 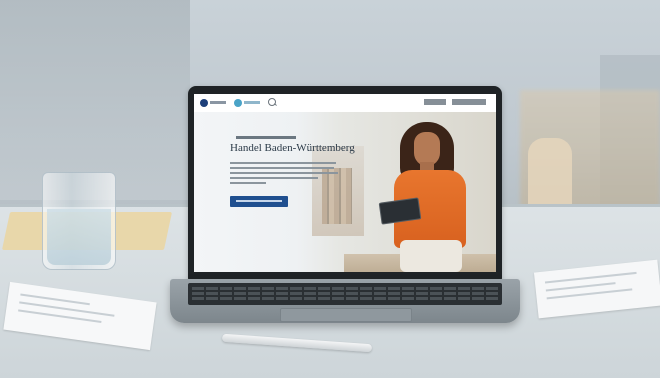 What do you see at coordinates (252, 102) in the screenshot?
I see `partner-wordmark` at bounding box center [252, 102].